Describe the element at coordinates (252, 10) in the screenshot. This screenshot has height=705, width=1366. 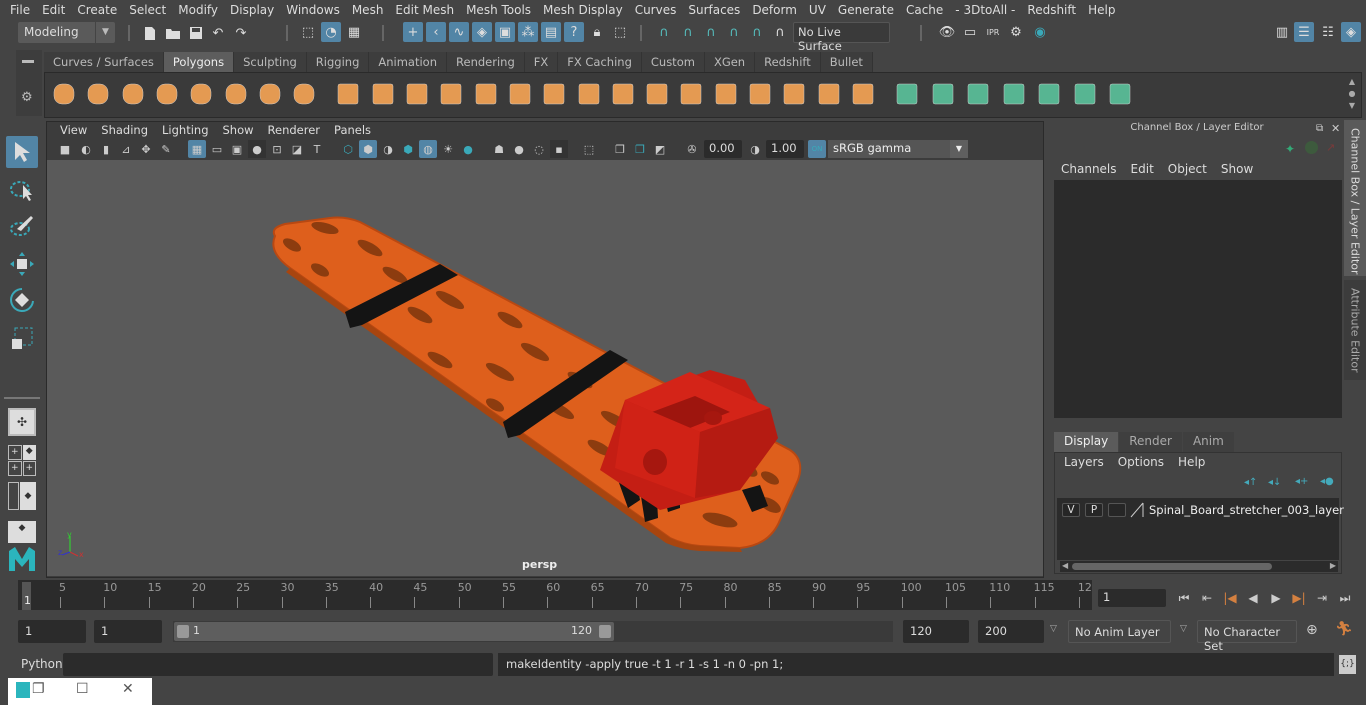
I see `menu-display: Display` at that location.